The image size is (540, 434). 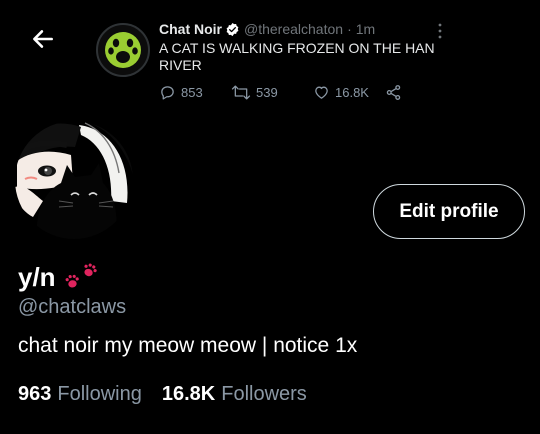 What do you see at coordinates (190, 29) in the screenshot?
I see `tweet-author-name: Chat Noir` at bounding box center [190, 29].